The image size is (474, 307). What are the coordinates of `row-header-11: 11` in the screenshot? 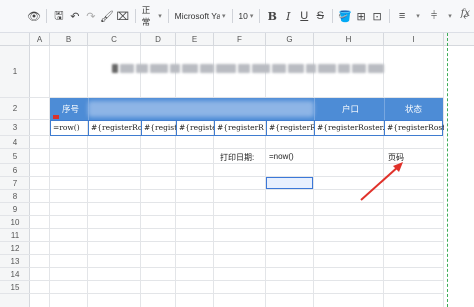 It's located at (15, 235).